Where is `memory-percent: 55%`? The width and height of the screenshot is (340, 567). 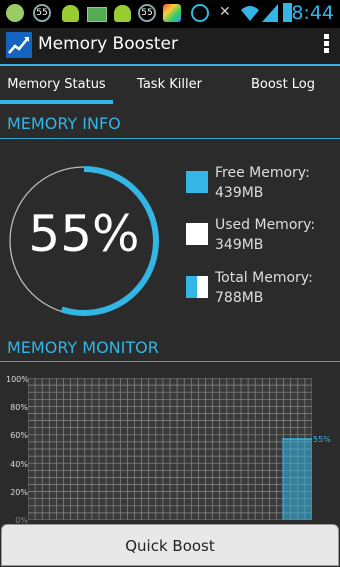 memory-percent: 55% is located at coordinates (84, 234).